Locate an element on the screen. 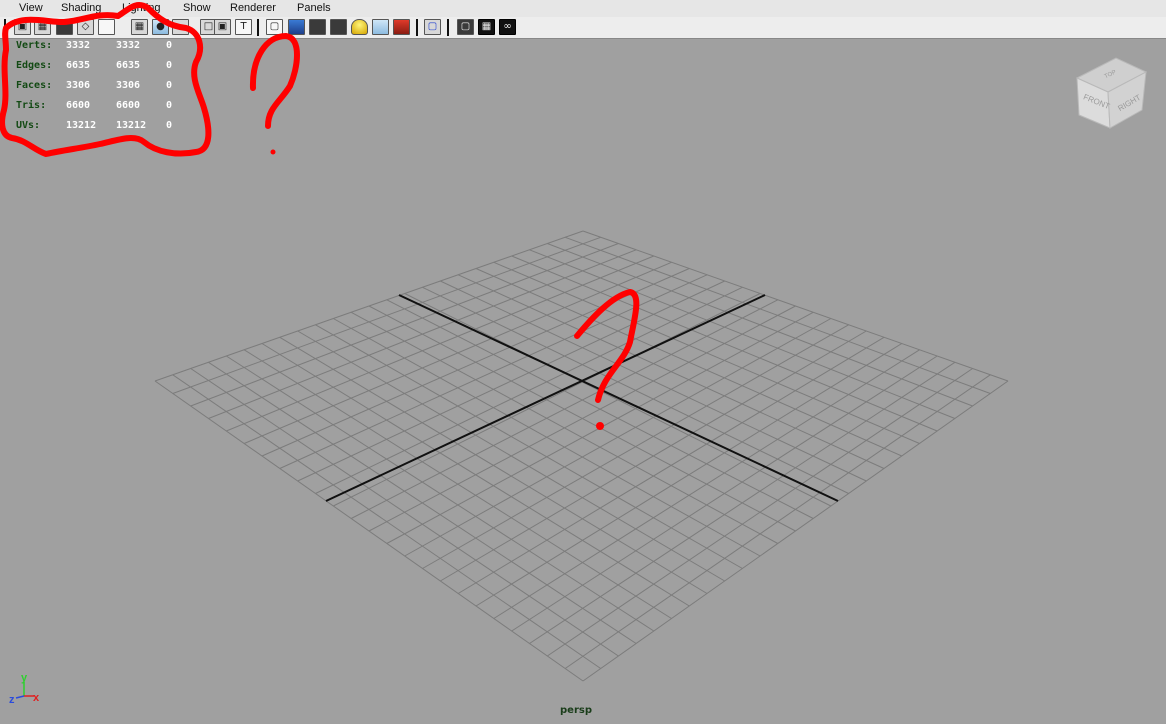 This screenshot has width=1166, height=724. z-axis-line is located at coordinates (20, 697).